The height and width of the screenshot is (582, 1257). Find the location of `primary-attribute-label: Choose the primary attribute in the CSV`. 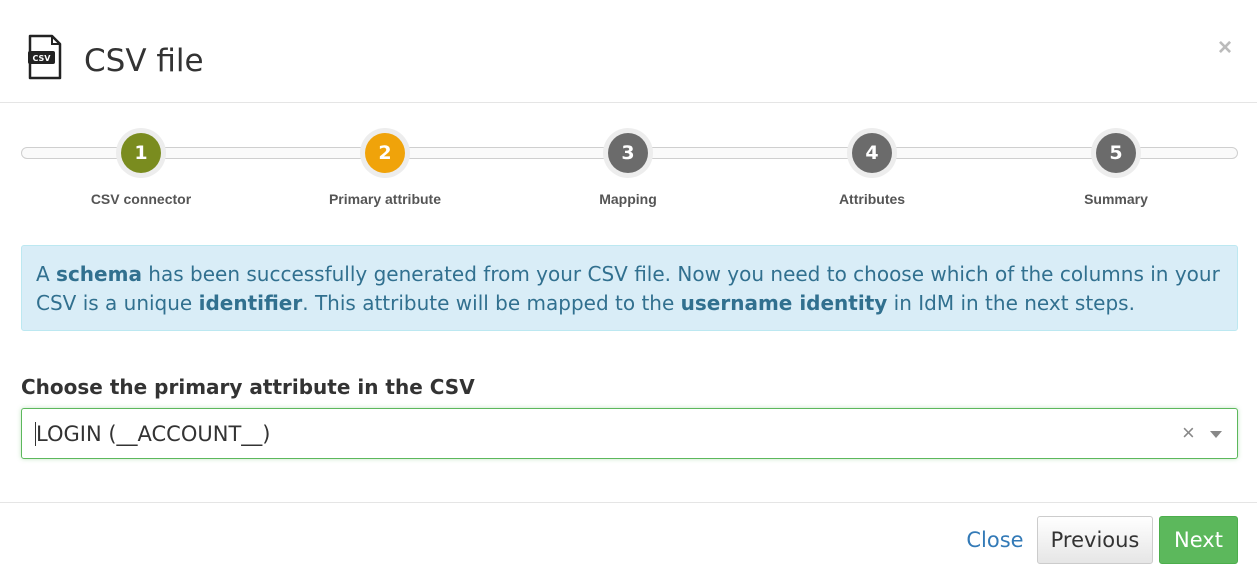

primary-attribute-label: Choose the primary attribute in the CSV is located at coordinates (248, 387).